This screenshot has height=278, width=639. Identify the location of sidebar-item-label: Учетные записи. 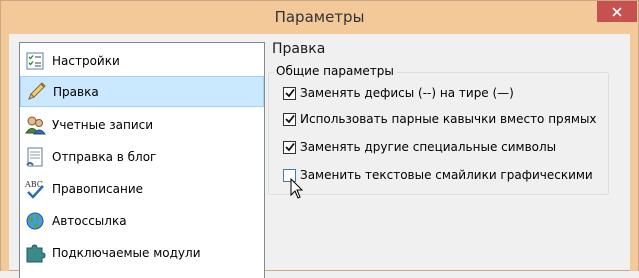
(103, 124).